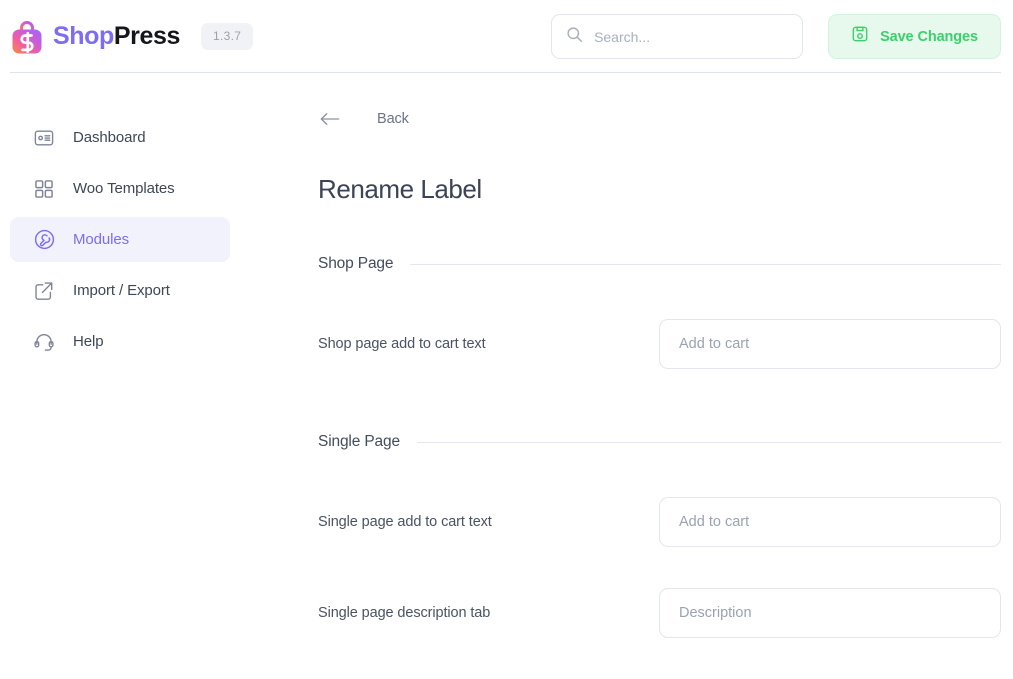 This screenshot has width=1013, height=679. Describe the element at coordinates (929, 36) in the screenshot. I see `save-changes-label: Save Changes` at that location.